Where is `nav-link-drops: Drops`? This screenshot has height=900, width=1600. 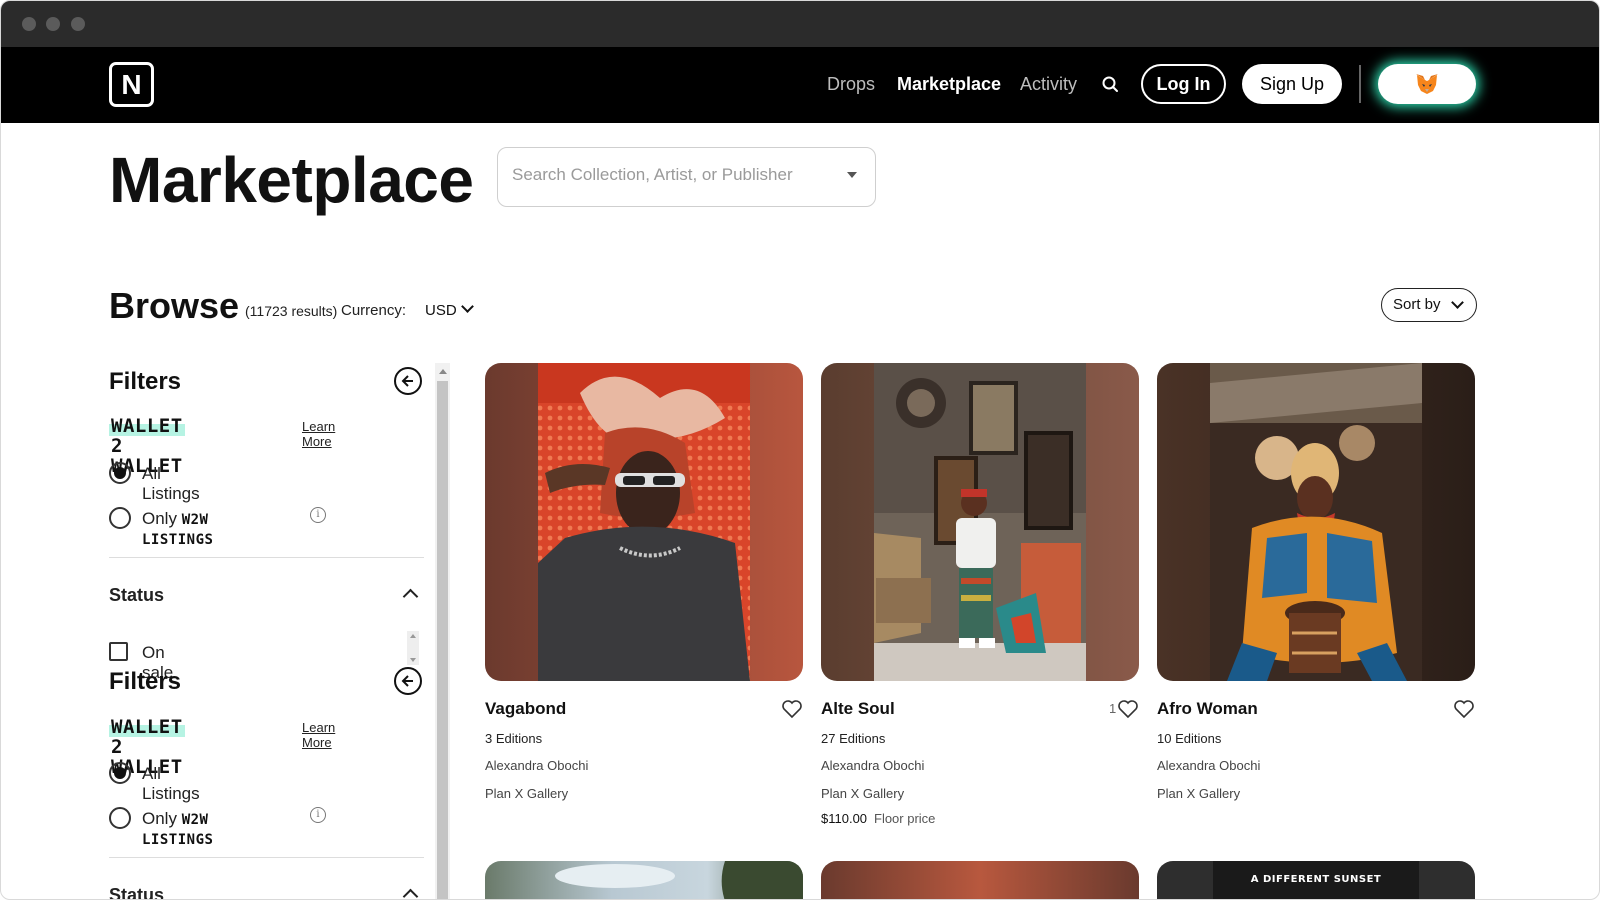
nav-link-drops: Drops is located at coordinates (851, 84).